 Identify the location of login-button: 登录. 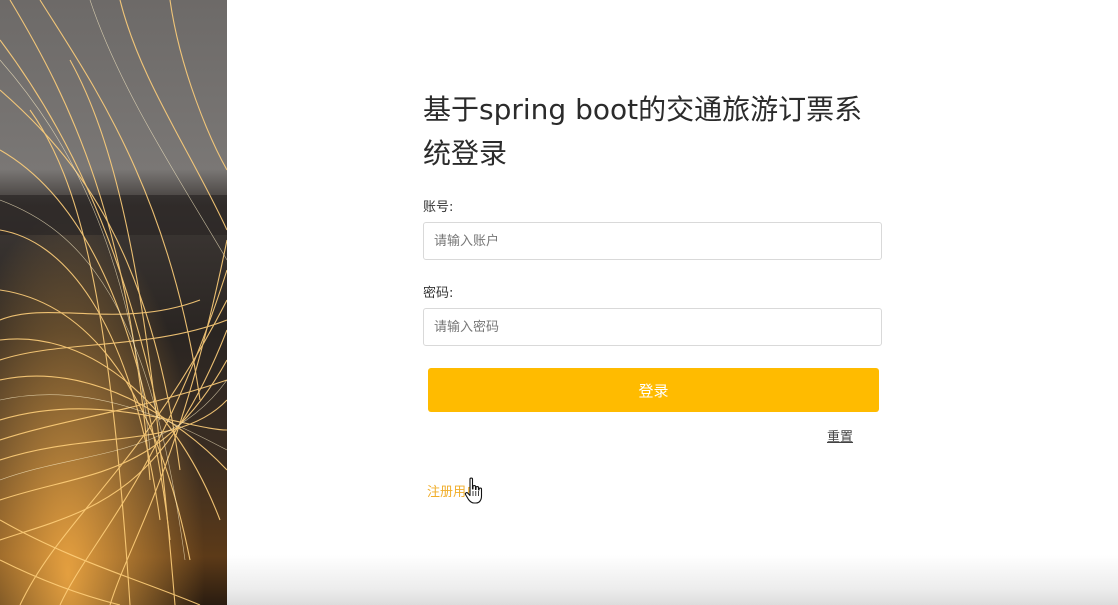
(653, 390).